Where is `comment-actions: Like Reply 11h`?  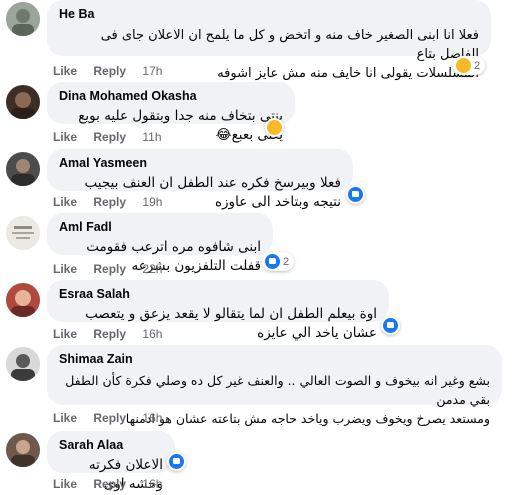 comment-actions: Like Reply 11h is located at coordinates (114, 137).